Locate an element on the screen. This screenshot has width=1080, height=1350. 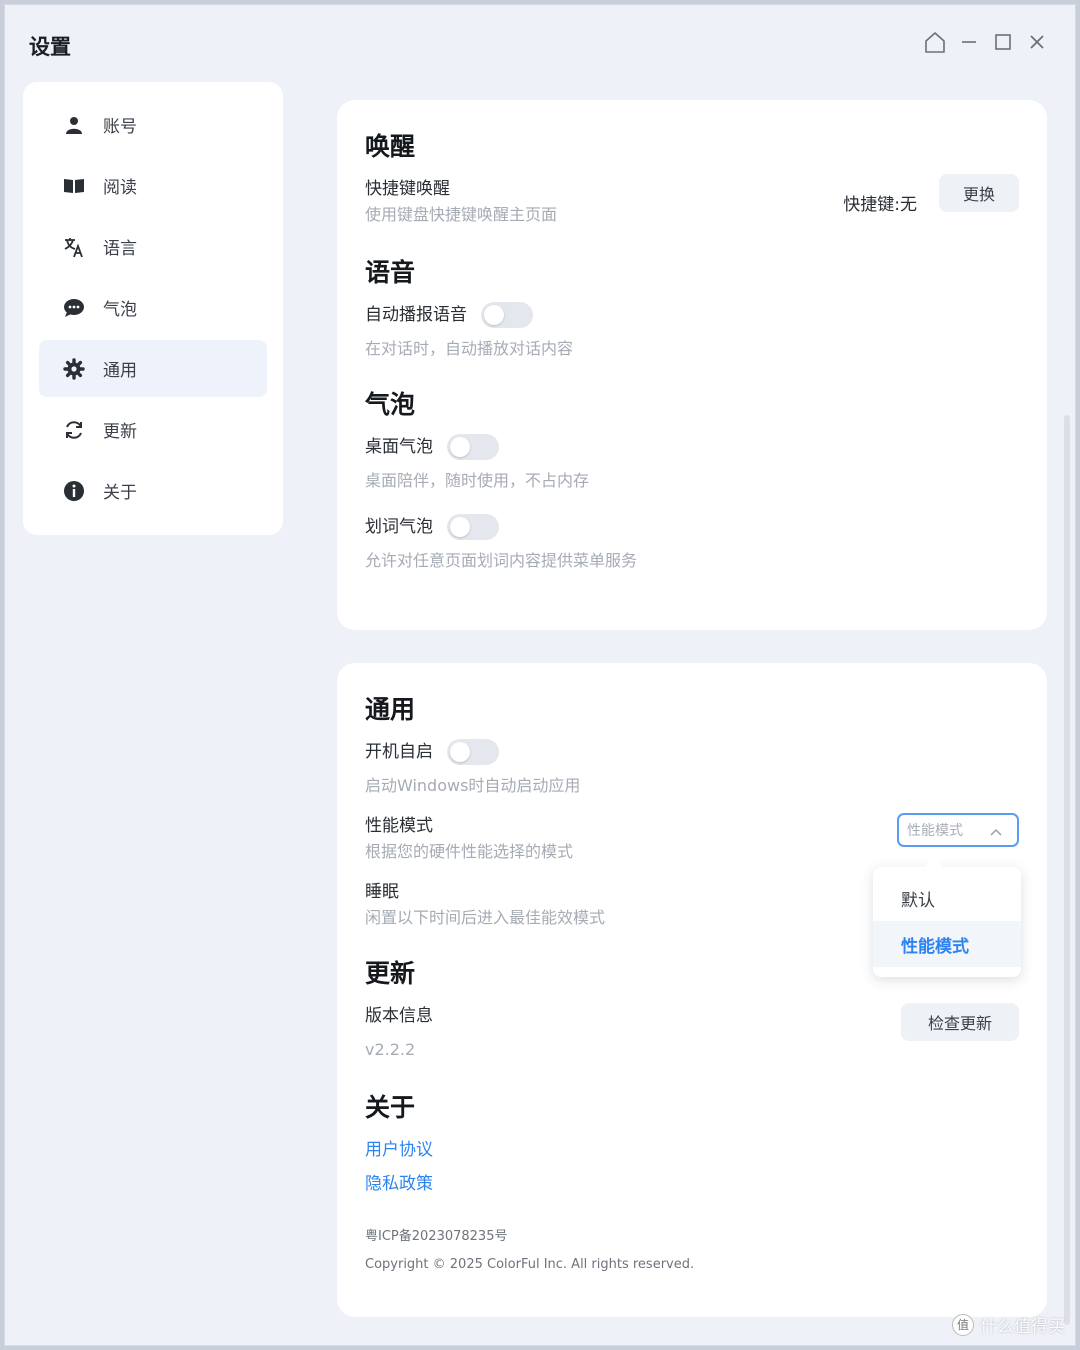
refresh-icon is located at coordinates (74, 430).